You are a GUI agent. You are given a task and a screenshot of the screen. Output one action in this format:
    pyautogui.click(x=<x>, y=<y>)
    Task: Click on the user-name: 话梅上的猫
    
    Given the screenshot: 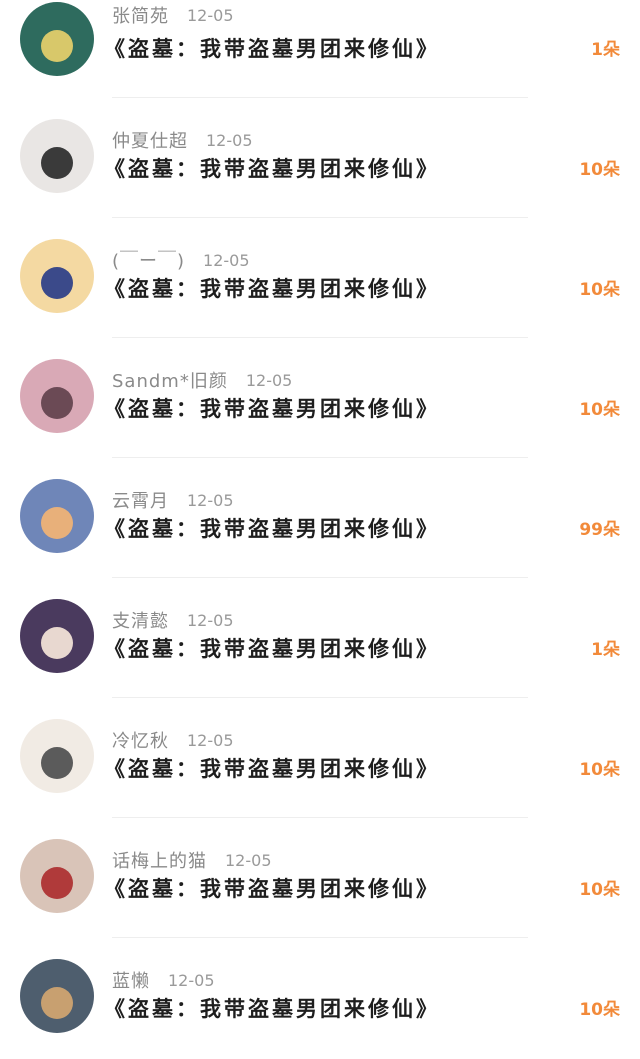 What is the action you would take?
    pyautogui.click(x=159, y=860)
    